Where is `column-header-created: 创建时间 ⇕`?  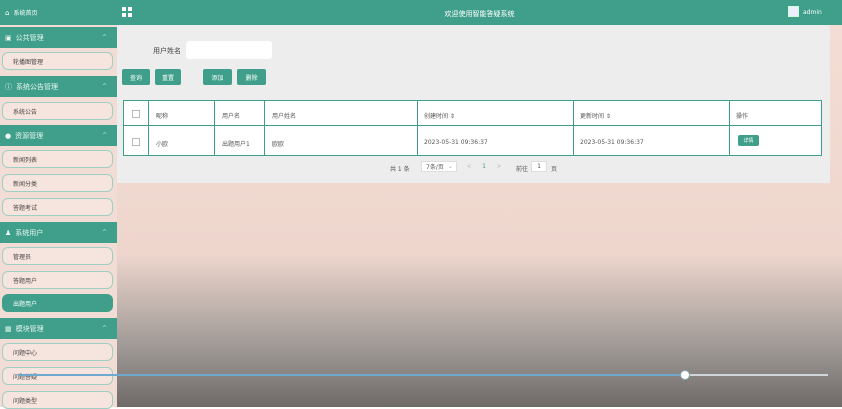
column-header-created: 创建时间 ⇕ is located at coordinates (439, 115).